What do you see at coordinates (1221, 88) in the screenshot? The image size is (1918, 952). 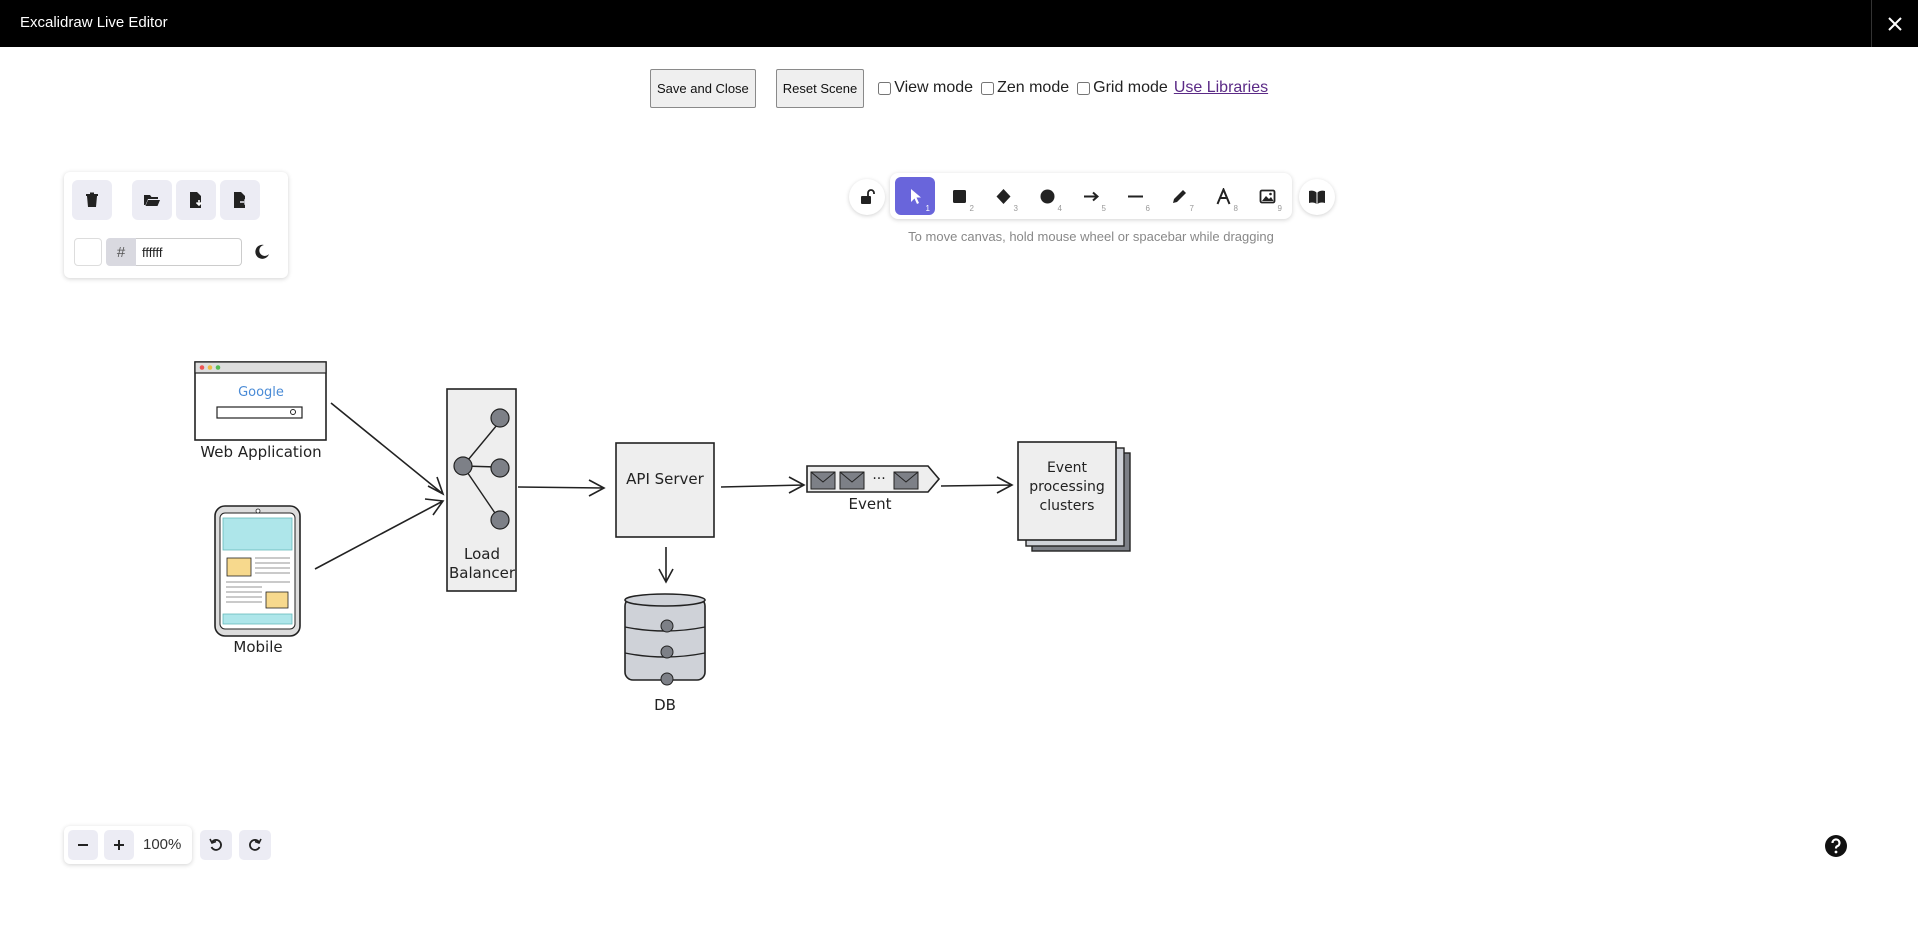 I see `use-libraries-link: Use Libraries` at bounding box center [1221, 88].